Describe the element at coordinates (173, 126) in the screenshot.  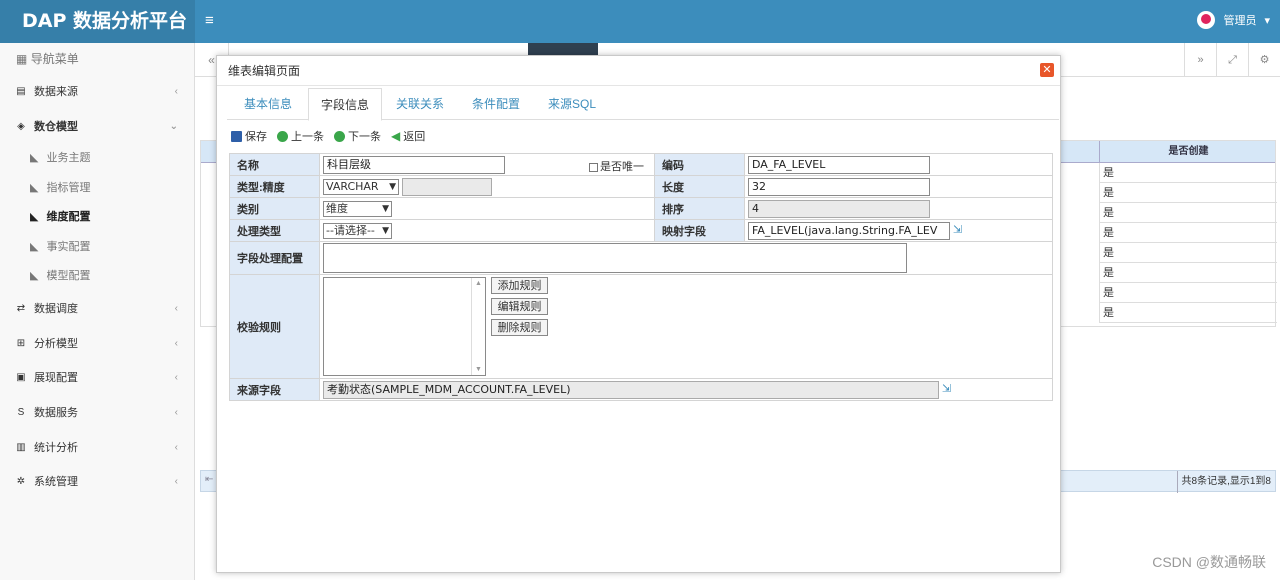
I see `chevron-down-icon: ⌄` at that location.